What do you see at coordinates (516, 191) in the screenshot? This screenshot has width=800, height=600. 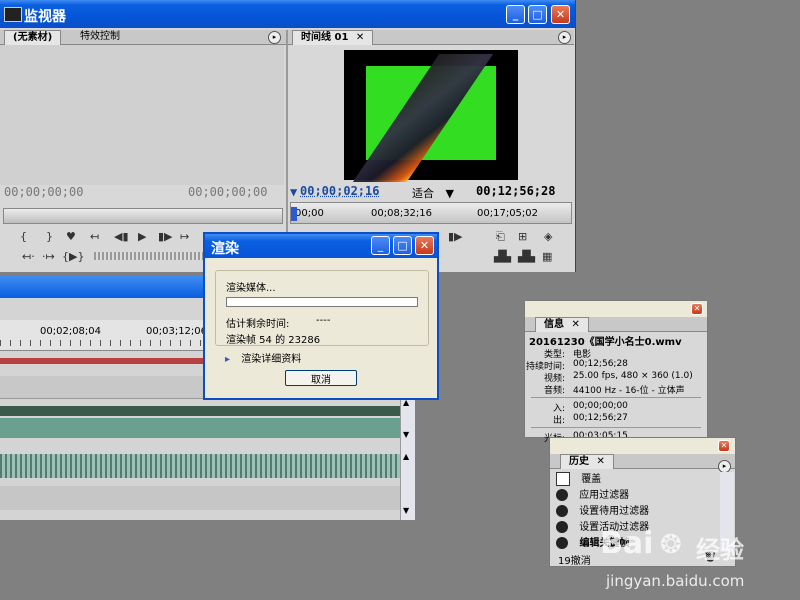 I see `program-duration: 00;12;56;28` at bounding box center [516, 191].